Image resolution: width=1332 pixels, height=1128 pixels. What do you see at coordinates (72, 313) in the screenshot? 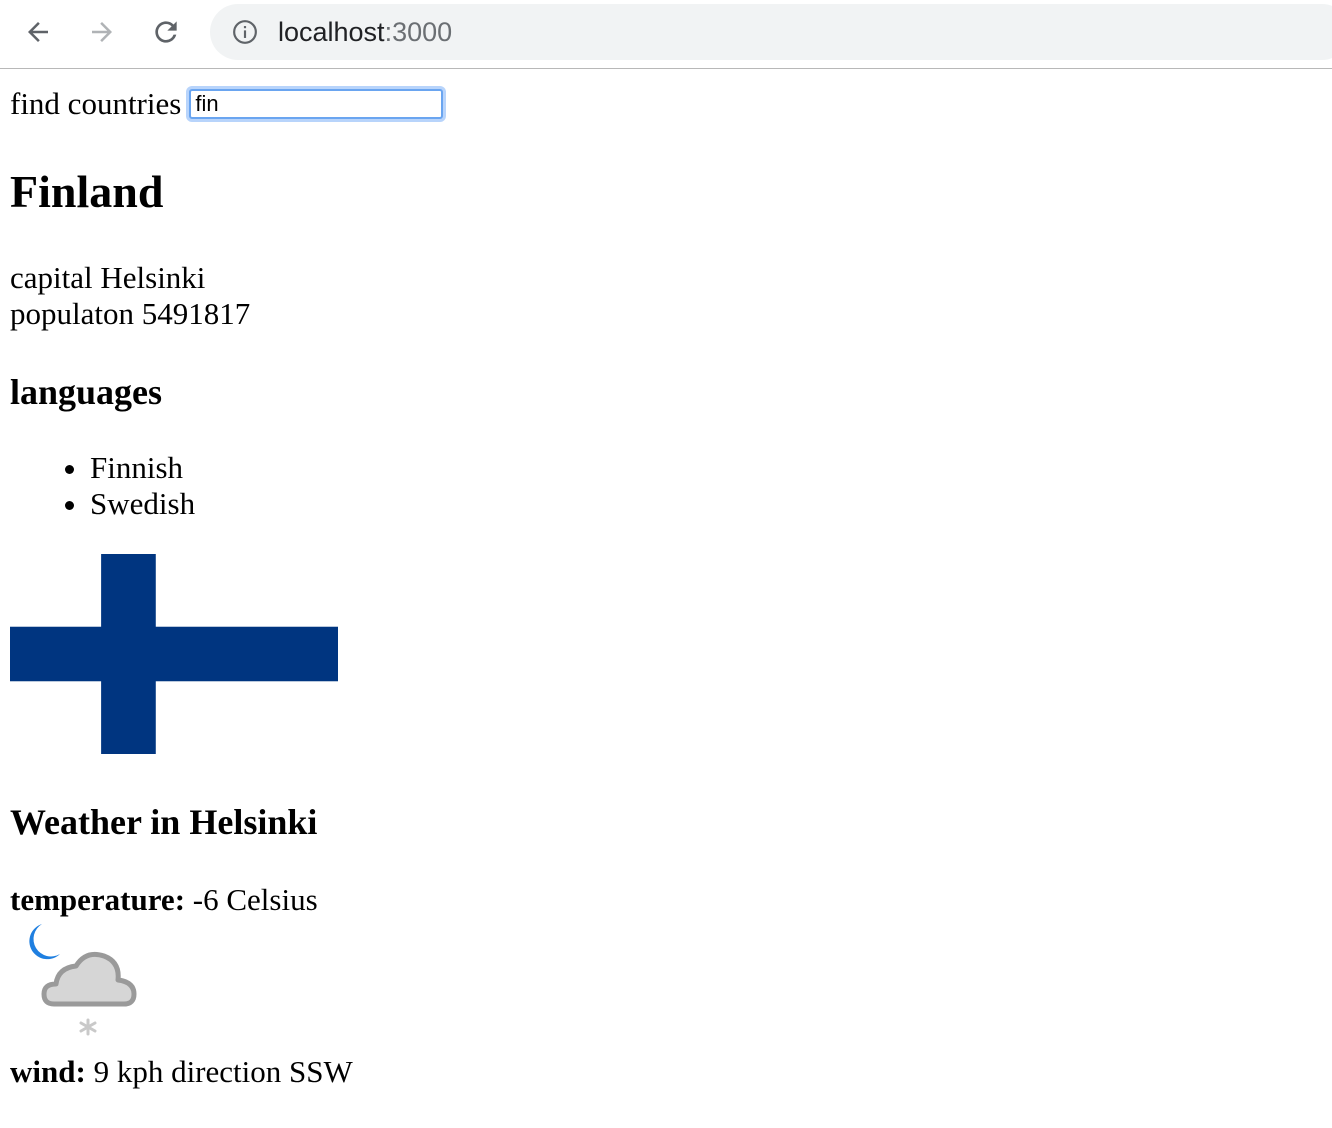
I see `population-label: populaton` at bounding box center [72, 313].